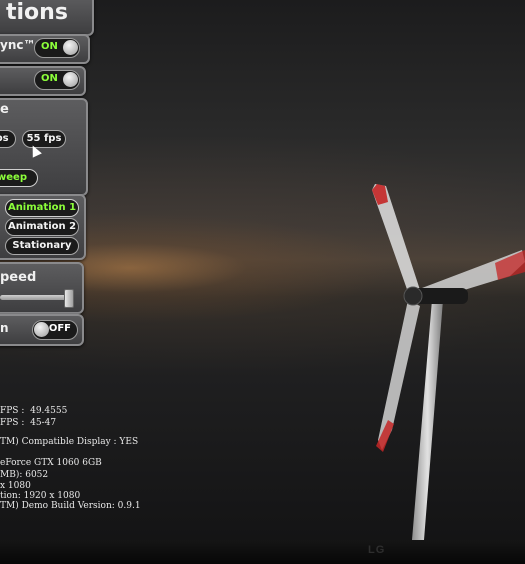  Describe the element at coordinates (24, 475) in the screenshot. I see `stat-line-5: MB): 6052` at that location.